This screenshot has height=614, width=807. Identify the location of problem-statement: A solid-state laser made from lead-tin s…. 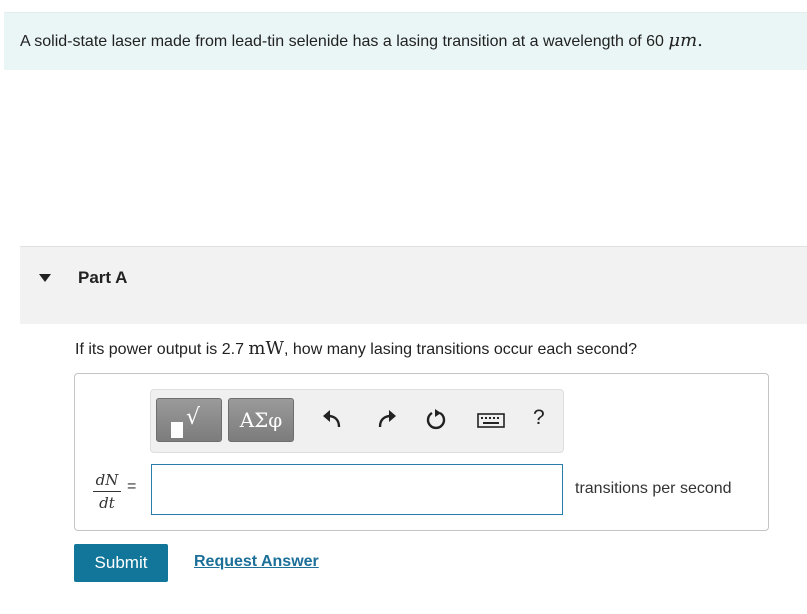
(405, 41).